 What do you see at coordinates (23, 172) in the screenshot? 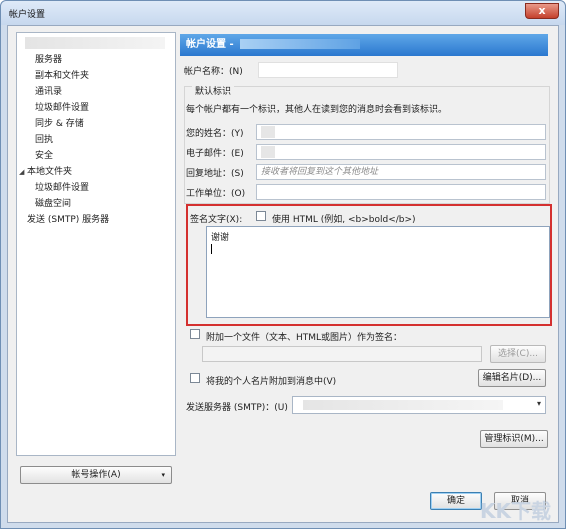
I see `collapse-arrow-icon: ◢` at bounding box center [23, 172].